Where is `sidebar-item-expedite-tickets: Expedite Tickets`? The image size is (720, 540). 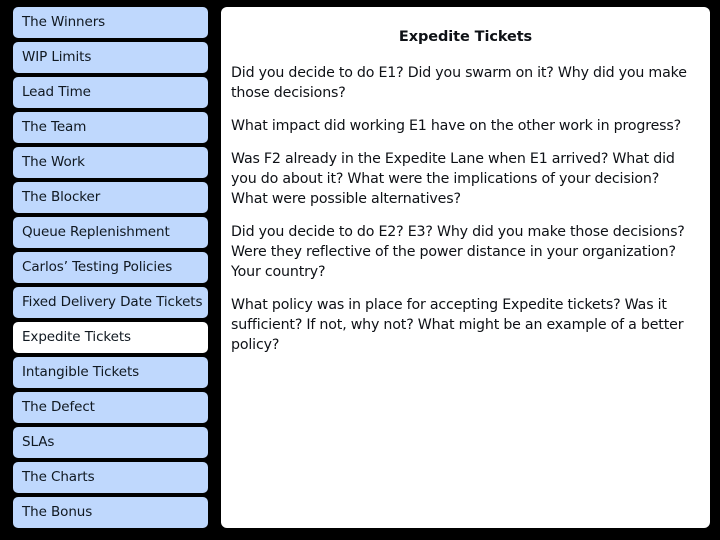 sidebar-item-expedite-tickets: Expedite Tickets is located at coordinates (110, 337).